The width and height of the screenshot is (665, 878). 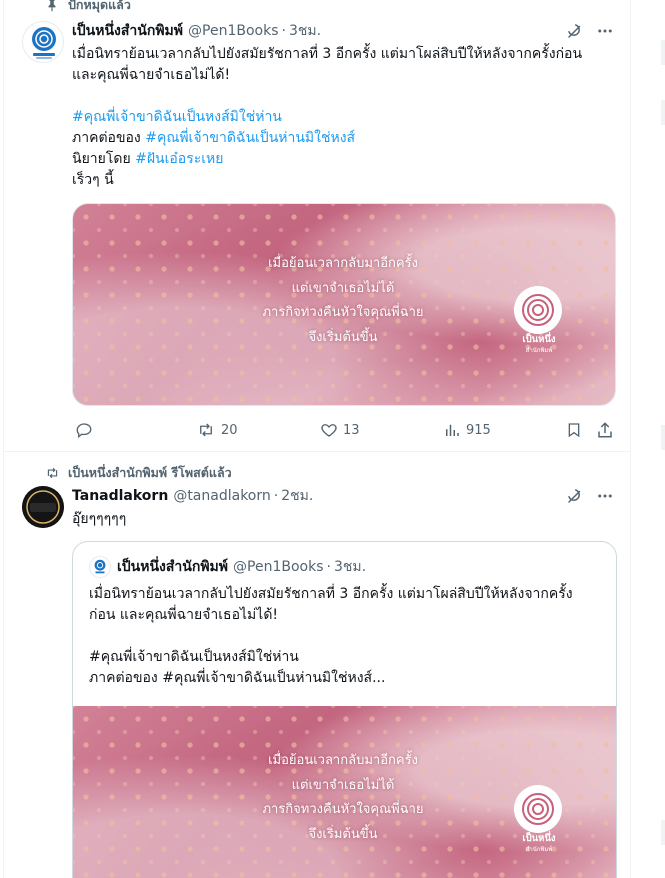 What do you see at coordinates (340, 430) in the screenshot?
I see `like-button: 13` at bounding box center [340, 430].